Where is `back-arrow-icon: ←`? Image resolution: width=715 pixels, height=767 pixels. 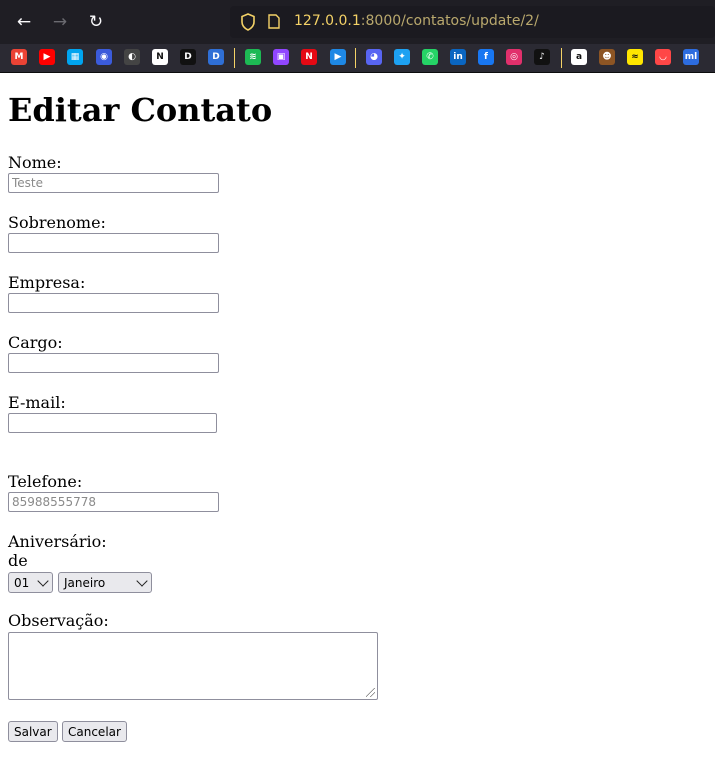 back-arrow-icon: ← is located at coordinates (24, 22).